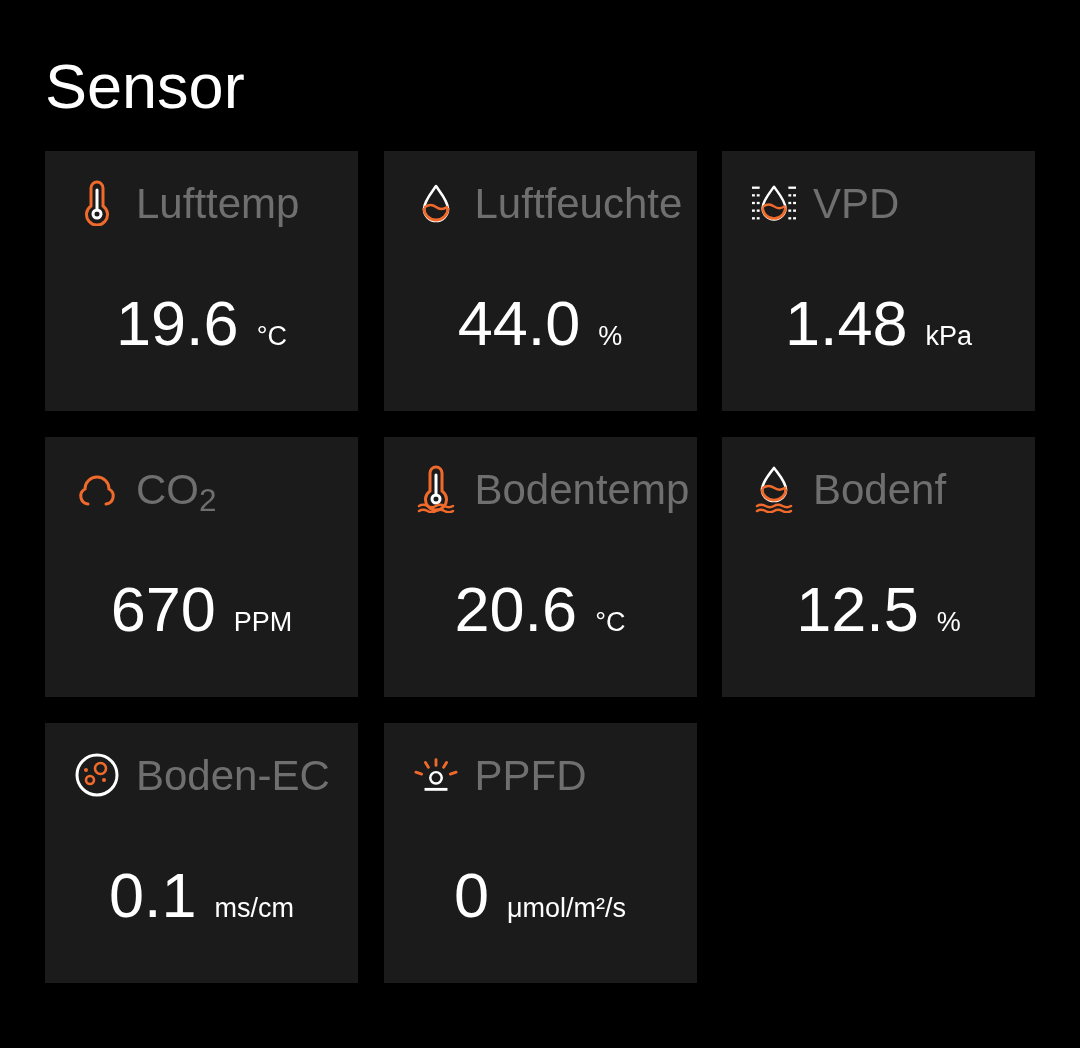  What do you see at coordinates (176, 492) in the screenshot?
I see `sensor-label: CO$_{2}$` at bounding box center [176, 492].